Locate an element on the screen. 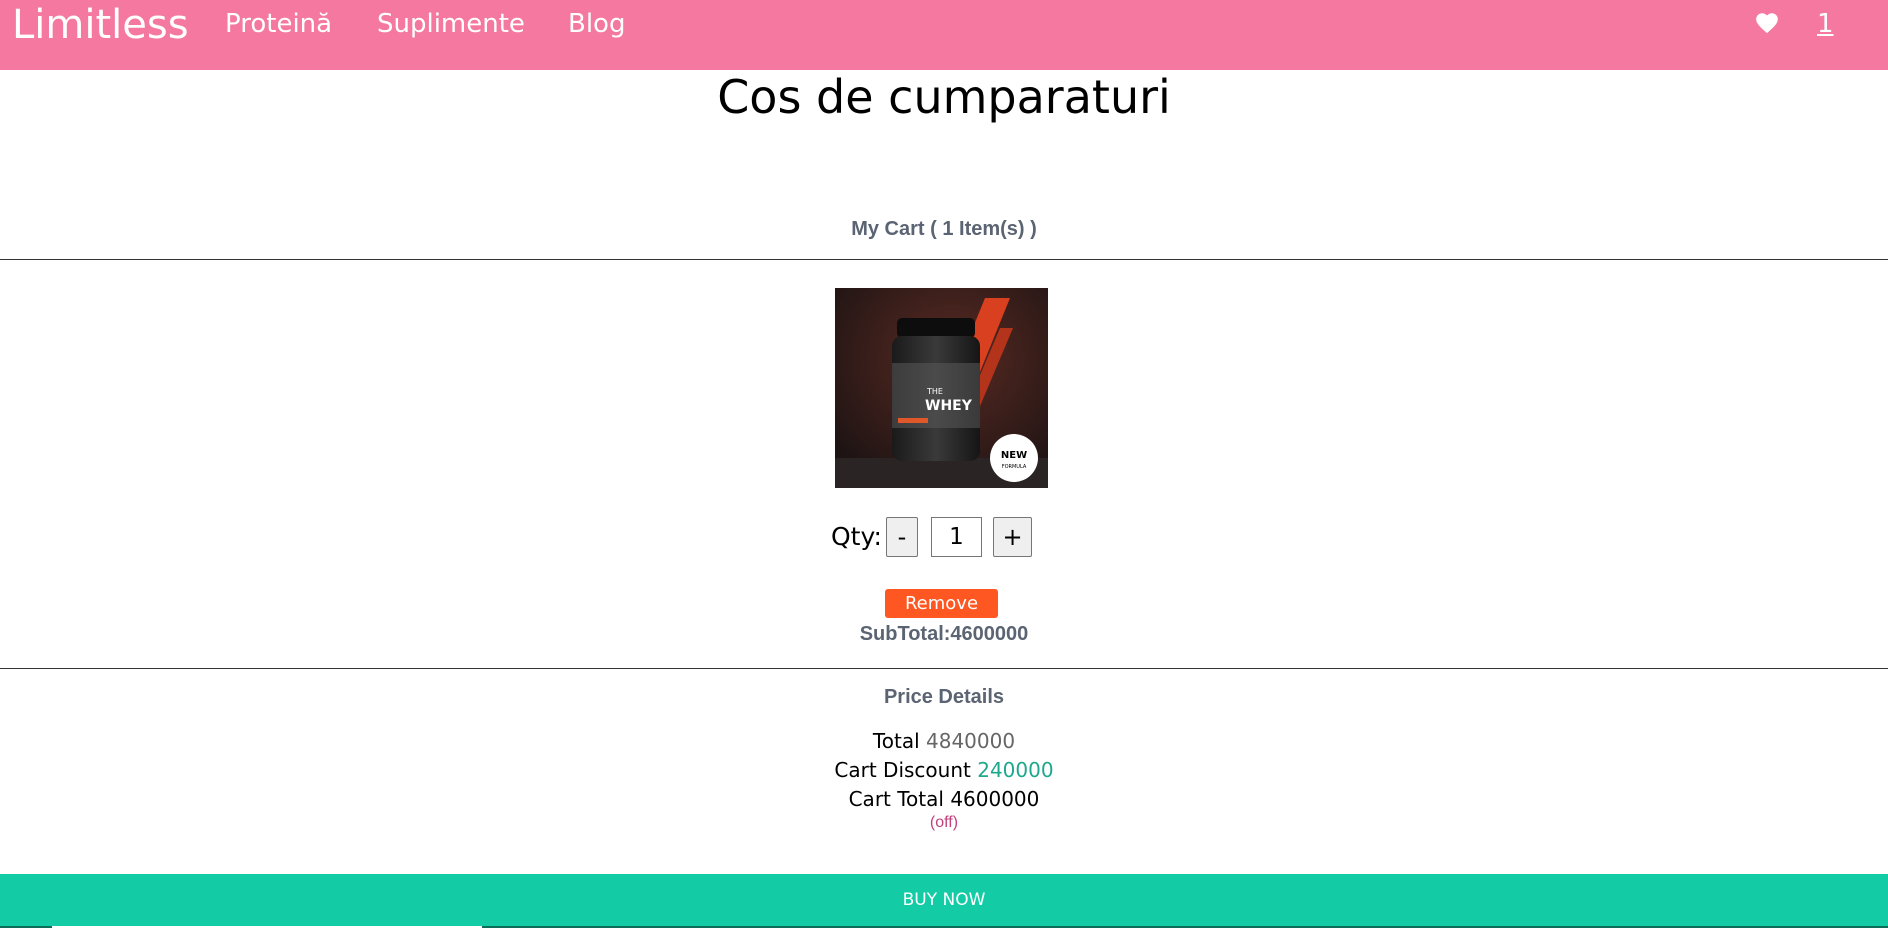 The height and width of the screenshot is (928, 1888). product-image: THE WHEY NEW FORMULA is located at coordinates (941, 388).